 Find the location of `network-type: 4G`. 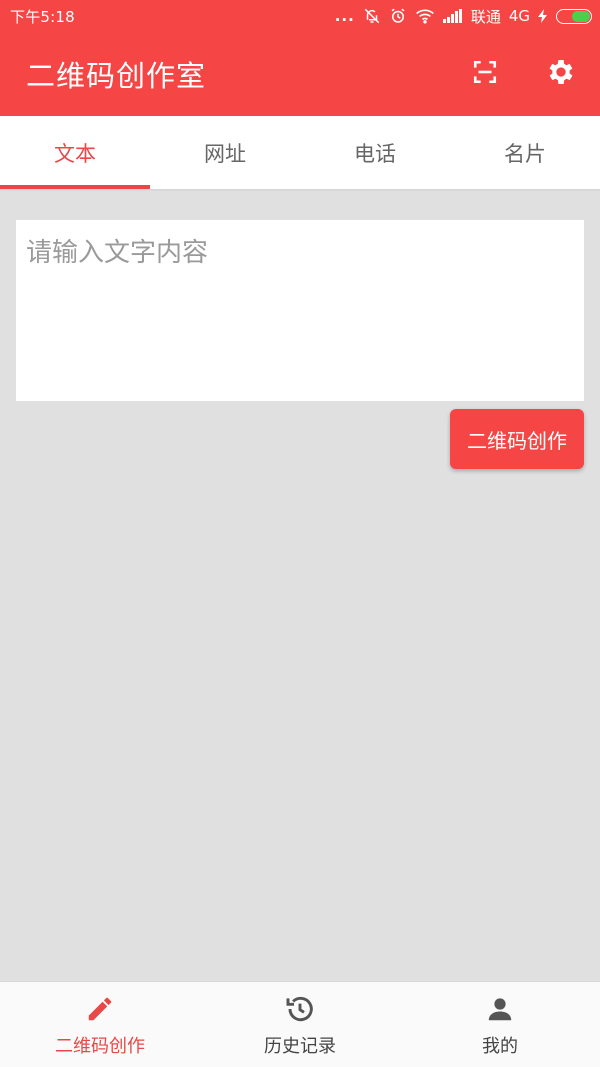

network-type: 4G is located at coordinates (519, 16).